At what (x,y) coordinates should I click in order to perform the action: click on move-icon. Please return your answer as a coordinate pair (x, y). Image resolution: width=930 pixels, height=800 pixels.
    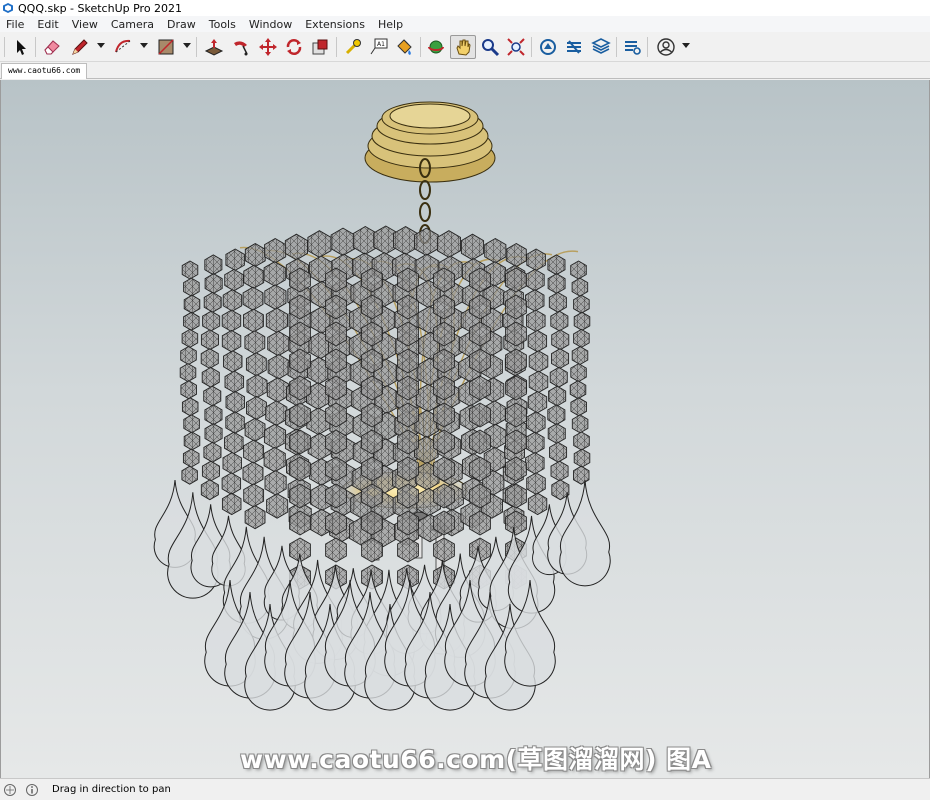
    Looking at the image, I should click on (268, 47).